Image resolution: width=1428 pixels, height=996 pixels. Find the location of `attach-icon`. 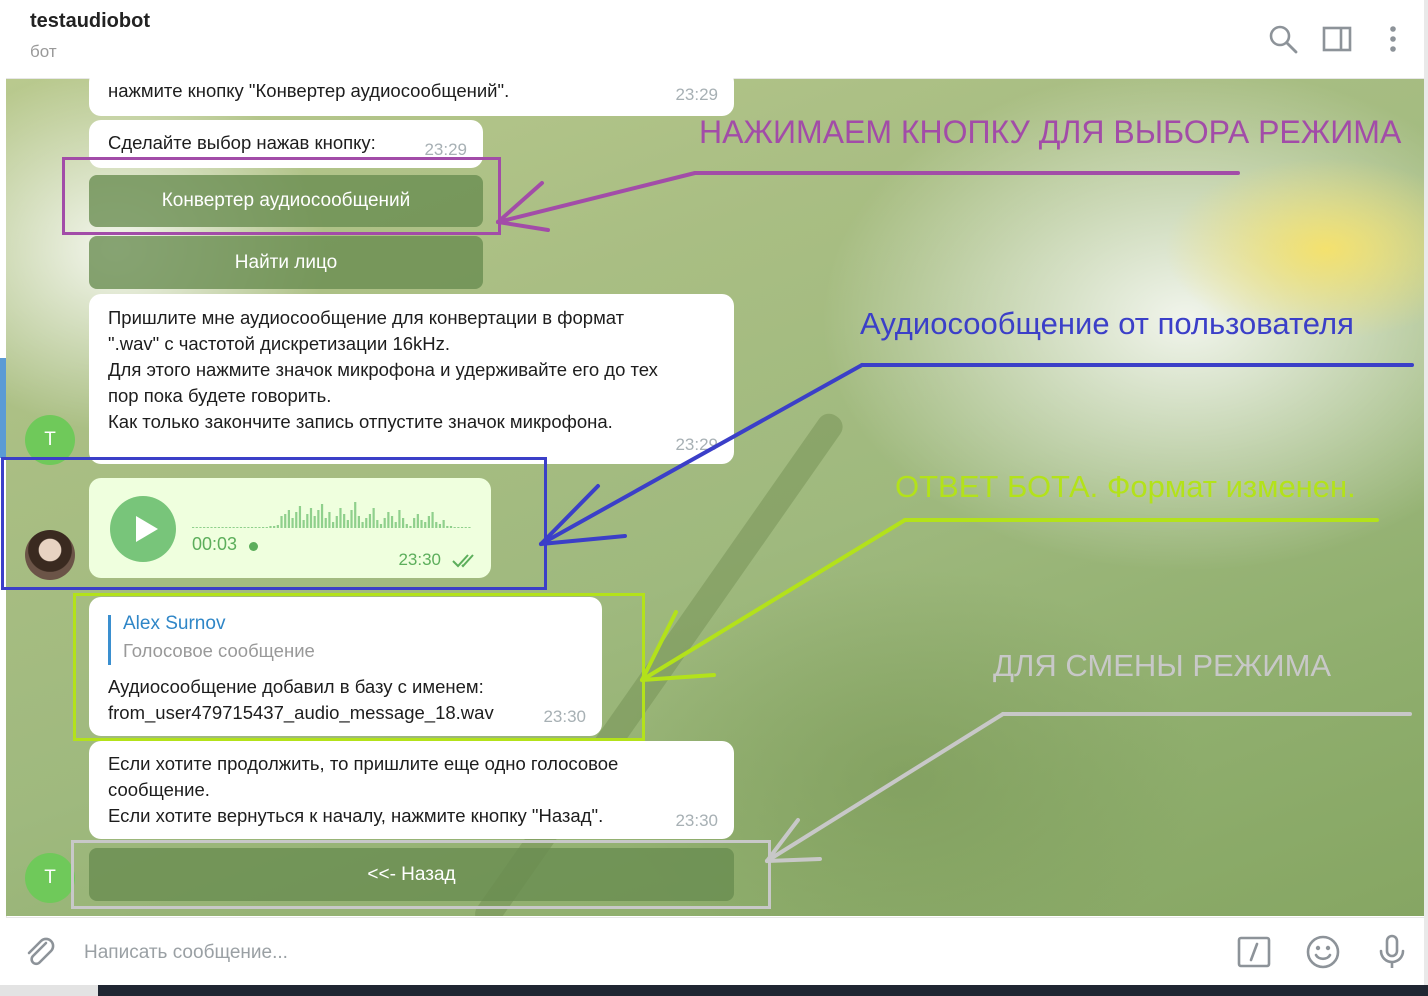

attach-icon is located at coordinates (40, 952).